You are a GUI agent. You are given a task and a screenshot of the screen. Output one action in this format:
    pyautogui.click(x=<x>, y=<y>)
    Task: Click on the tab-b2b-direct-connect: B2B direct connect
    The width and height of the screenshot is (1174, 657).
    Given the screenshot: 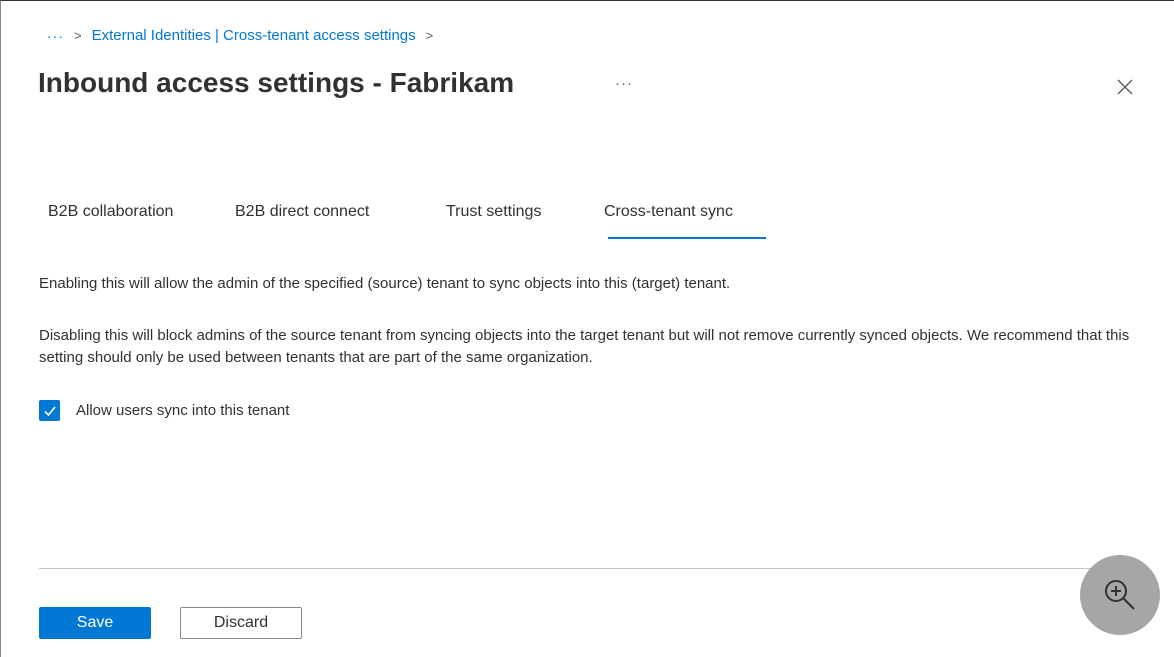 What is the action you would take?
    pyautogui.click(x=330, y=217)
    